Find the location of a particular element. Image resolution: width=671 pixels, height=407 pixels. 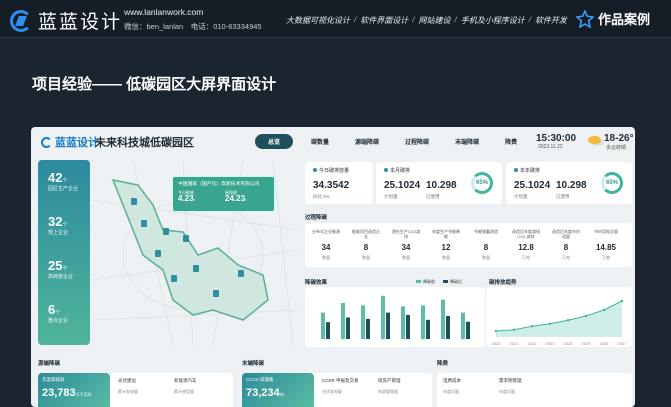

trend-point-2021 is located at coordinates (514, 329).